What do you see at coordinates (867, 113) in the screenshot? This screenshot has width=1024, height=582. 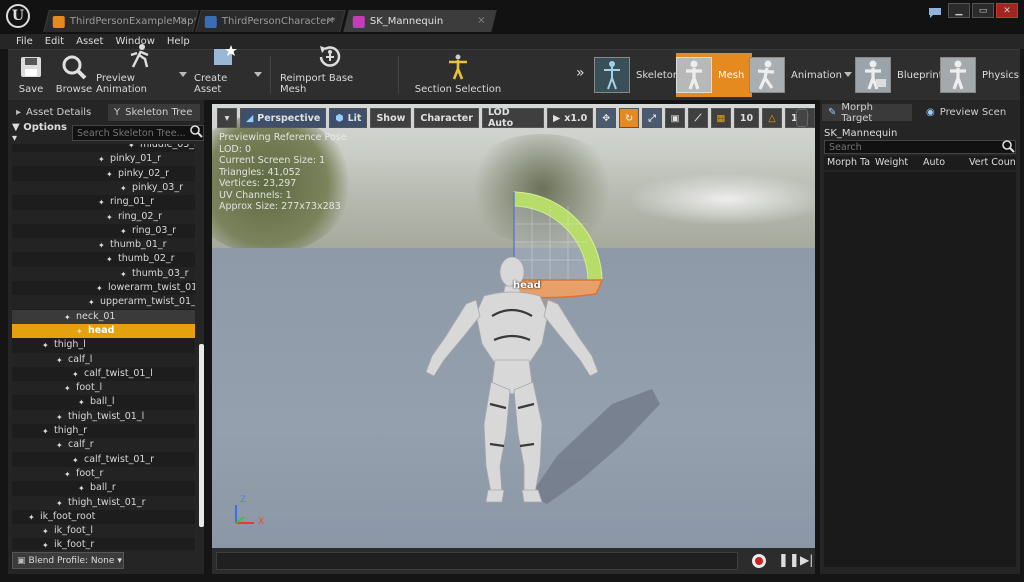 I see `tab-morph-target: ✎ Morph Target` at bounding box center [867, 113].